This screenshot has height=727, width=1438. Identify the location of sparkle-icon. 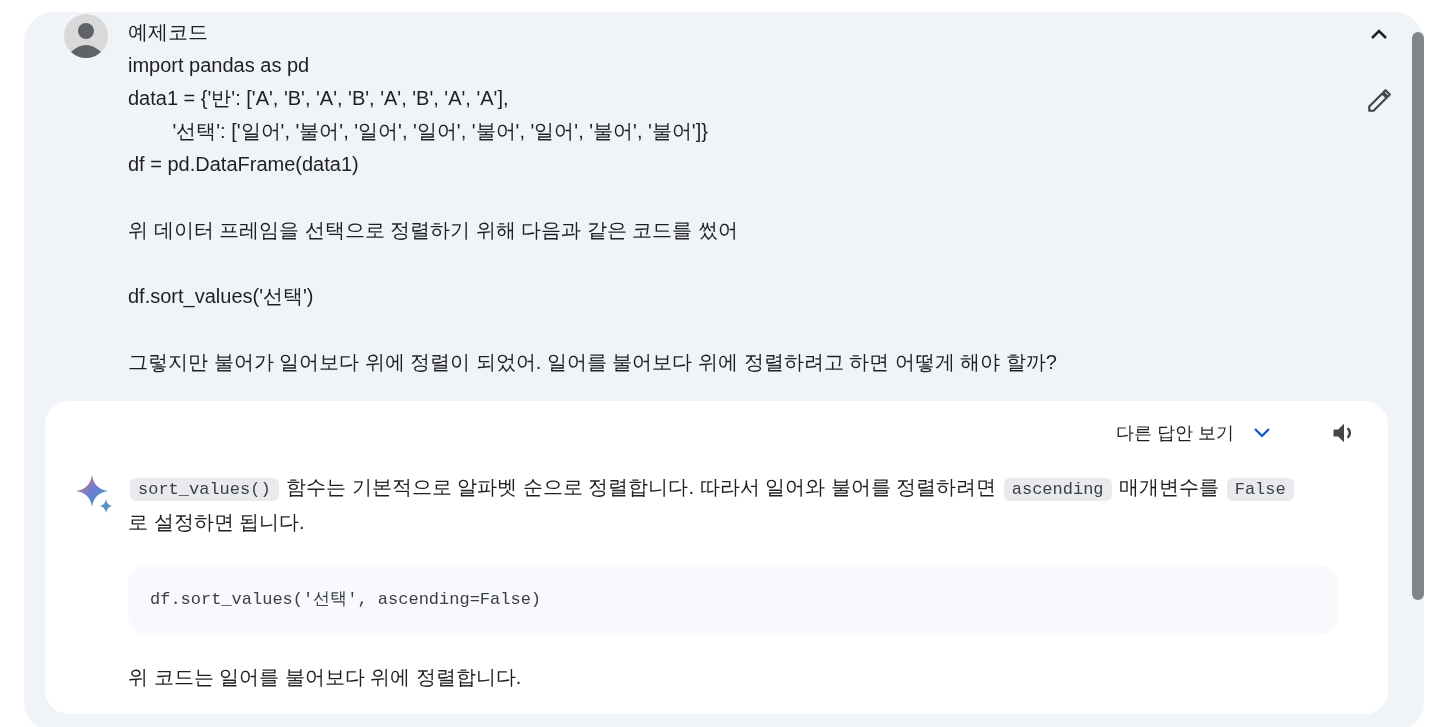
(94, 494).